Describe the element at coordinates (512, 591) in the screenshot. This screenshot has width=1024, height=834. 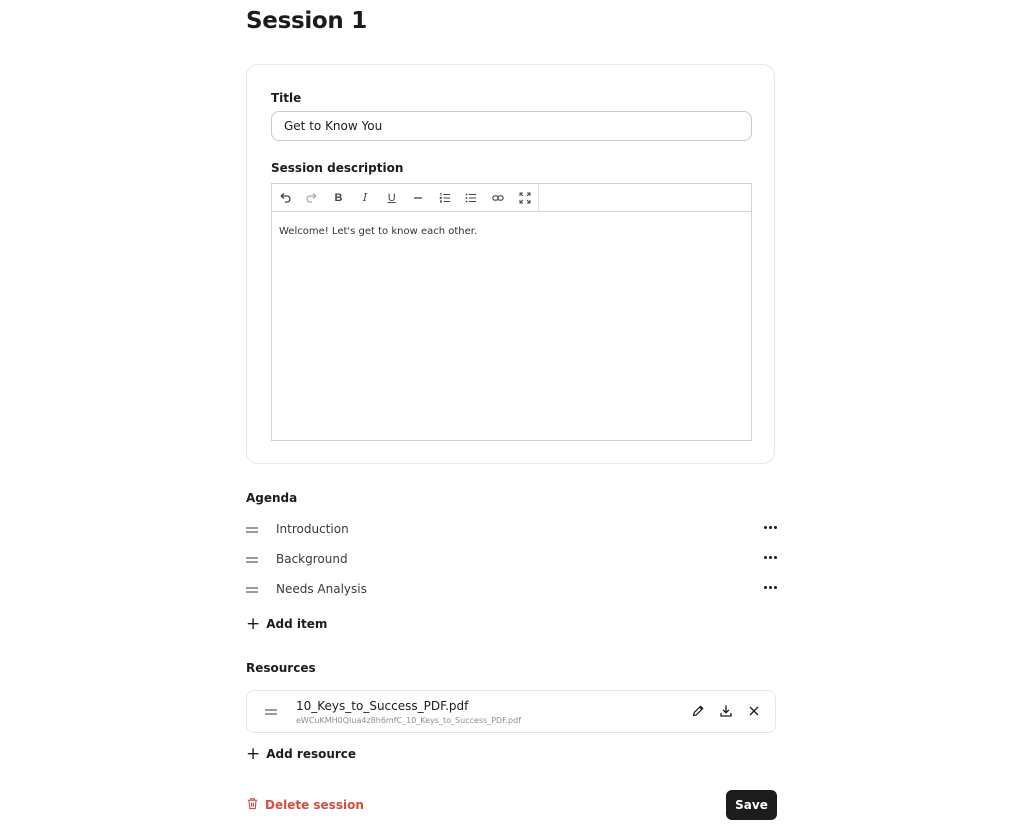
I see `agenda-item: Needs Analysis` at that location.